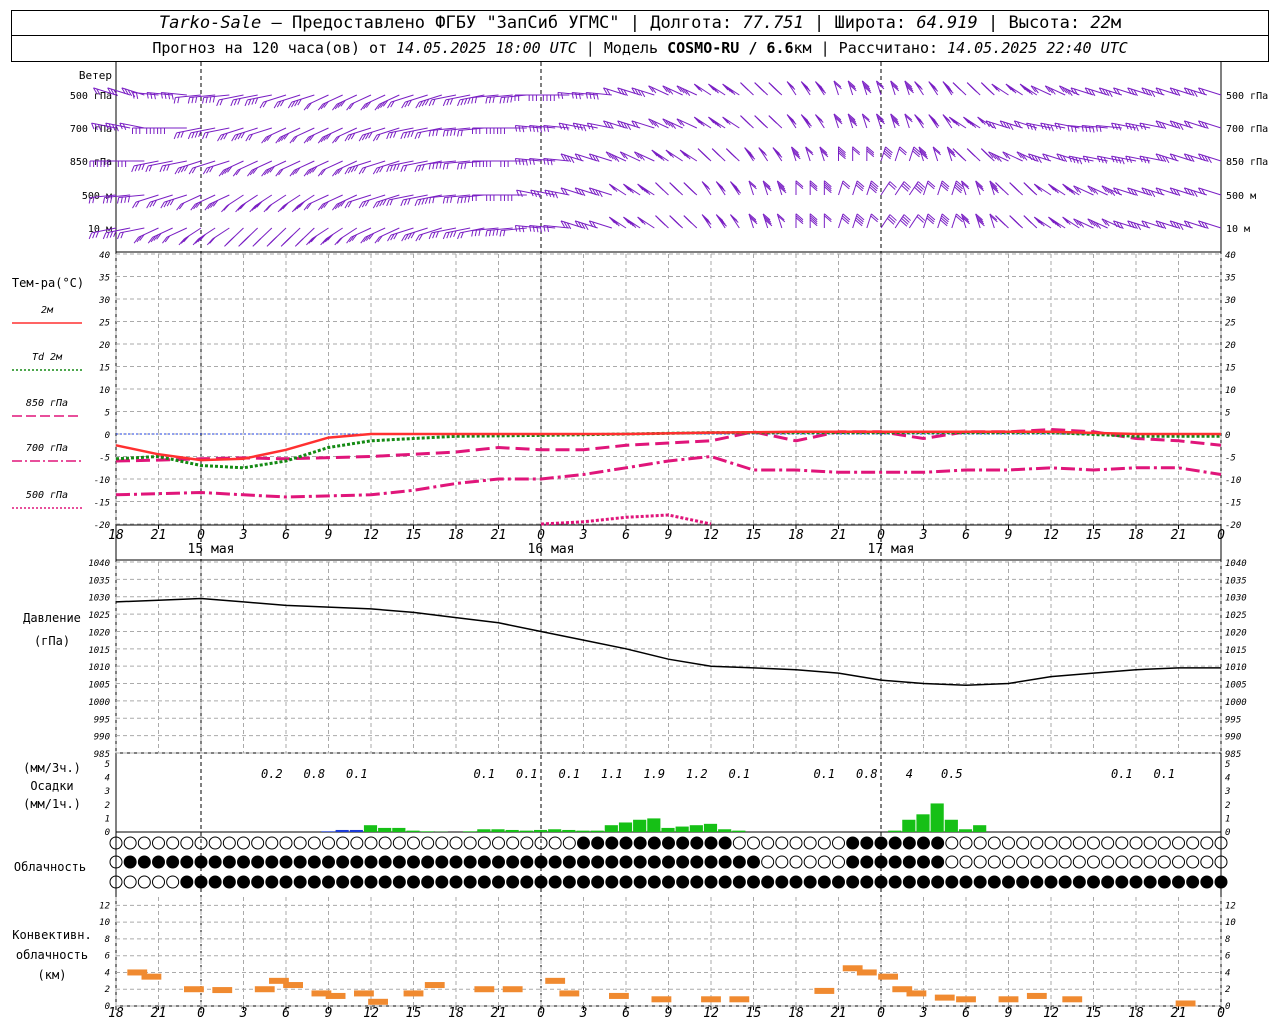 This screenshot has width=1280, height=1024. Describe the element at coordinates (91, 96) in the screenshot. I see `wind-level-label-left: 500 гПа` at that location.